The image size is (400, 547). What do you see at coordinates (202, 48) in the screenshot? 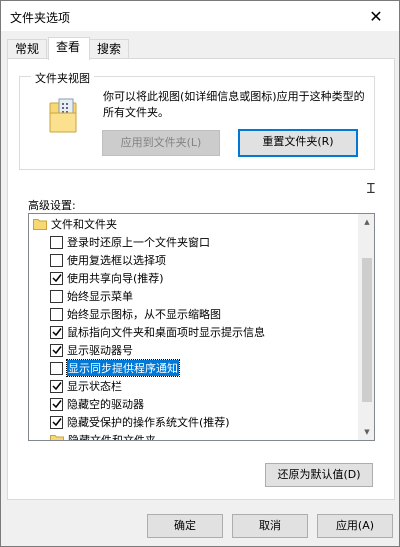
I see `tab-strip: 常规 查看 搜索` at bounding box center [202, 48].